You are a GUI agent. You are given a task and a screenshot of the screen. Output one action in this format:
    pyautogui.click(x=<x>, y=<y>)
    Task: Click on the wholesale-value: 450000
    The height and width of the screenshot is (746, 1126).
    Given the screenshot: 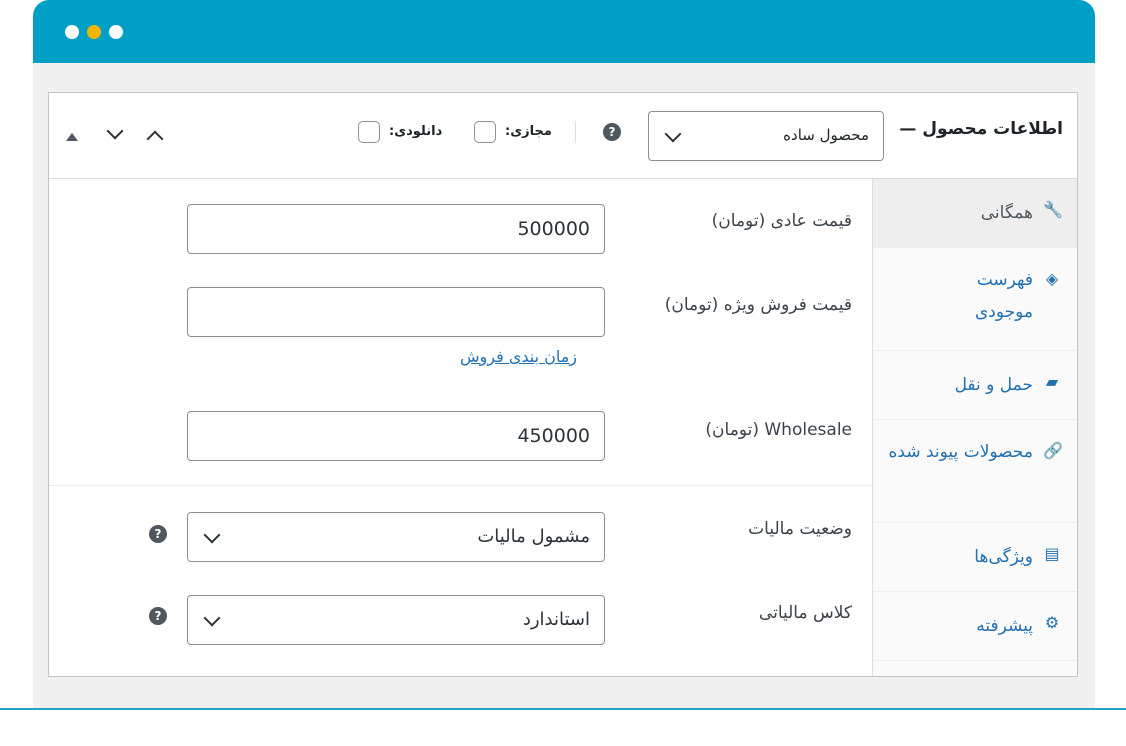 What is the action you would take?
    pyautogui.click(x=553, y=436)
    